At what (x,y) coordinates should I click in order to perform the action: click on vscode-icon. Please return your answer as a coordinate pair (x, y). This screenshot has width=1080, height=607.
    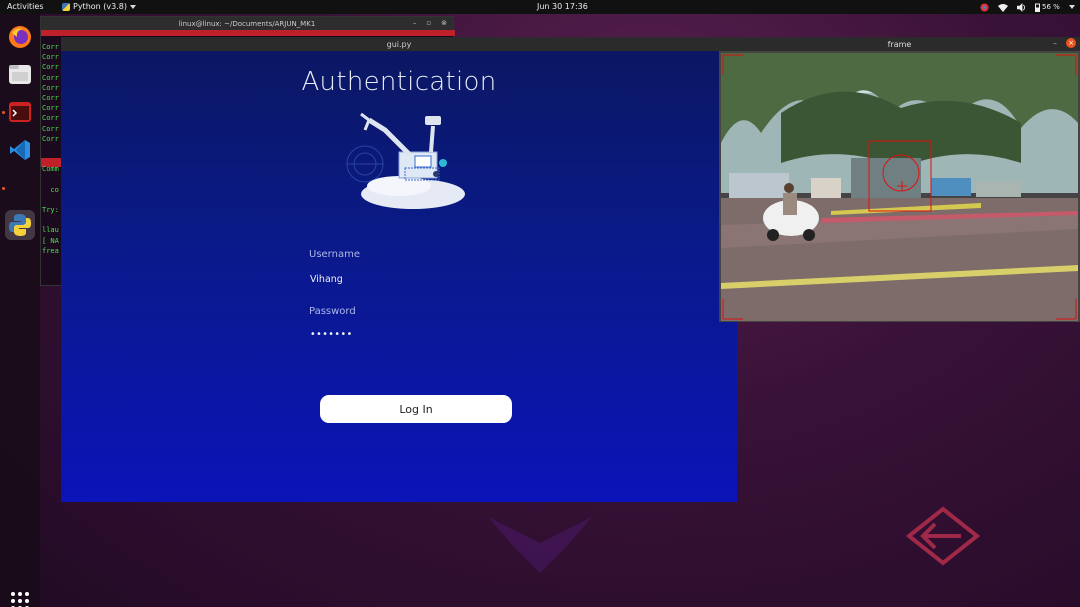
    Looking at the image, I should click on (20, 150).